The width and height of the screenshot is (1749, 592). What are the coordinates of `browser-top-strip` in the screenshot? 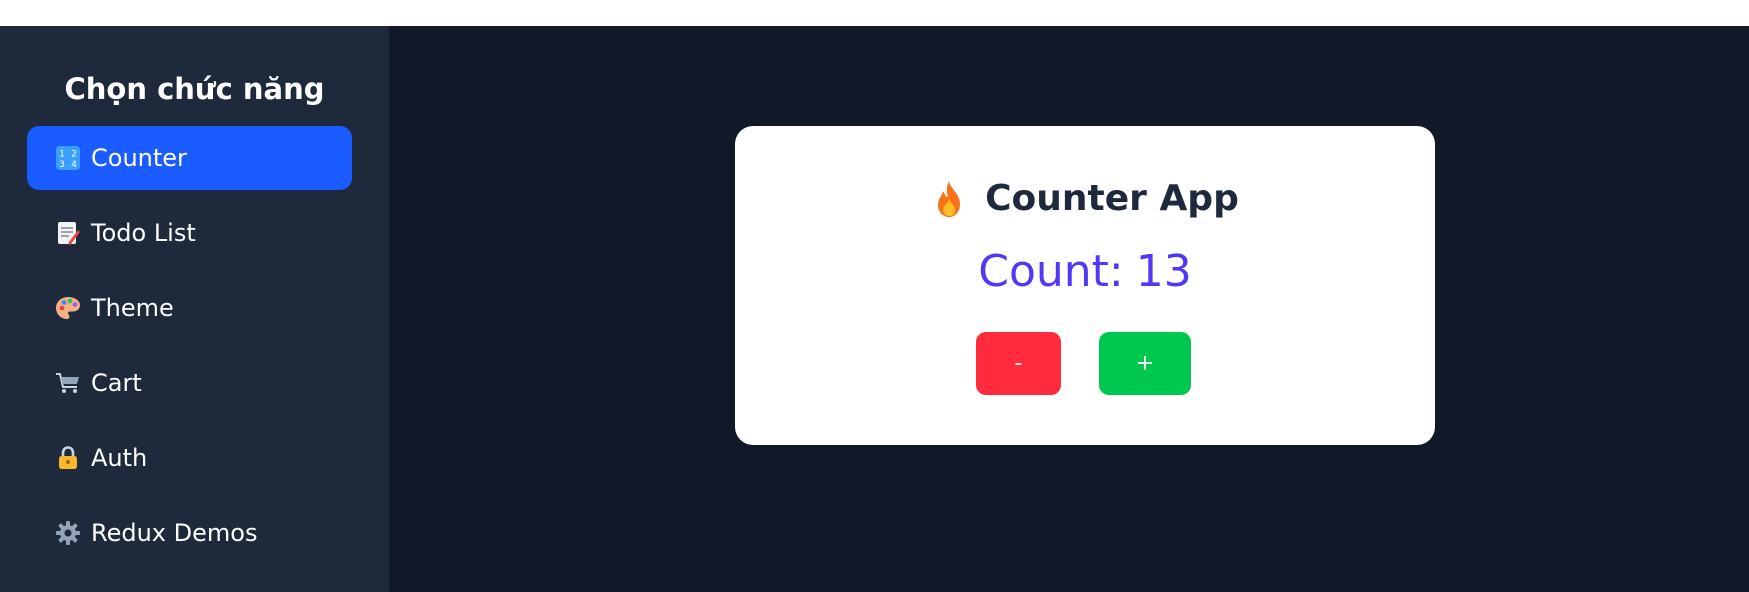 It's located at (874, 13).